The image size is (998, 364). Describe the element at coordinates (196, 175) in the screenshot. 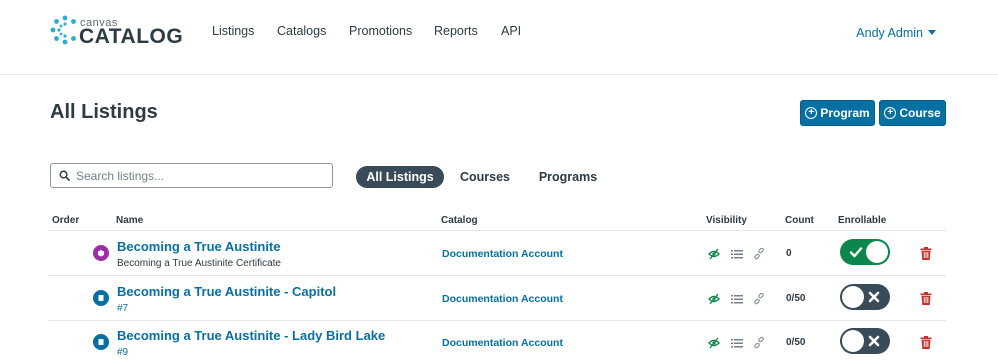

I see `search-input` at that location.